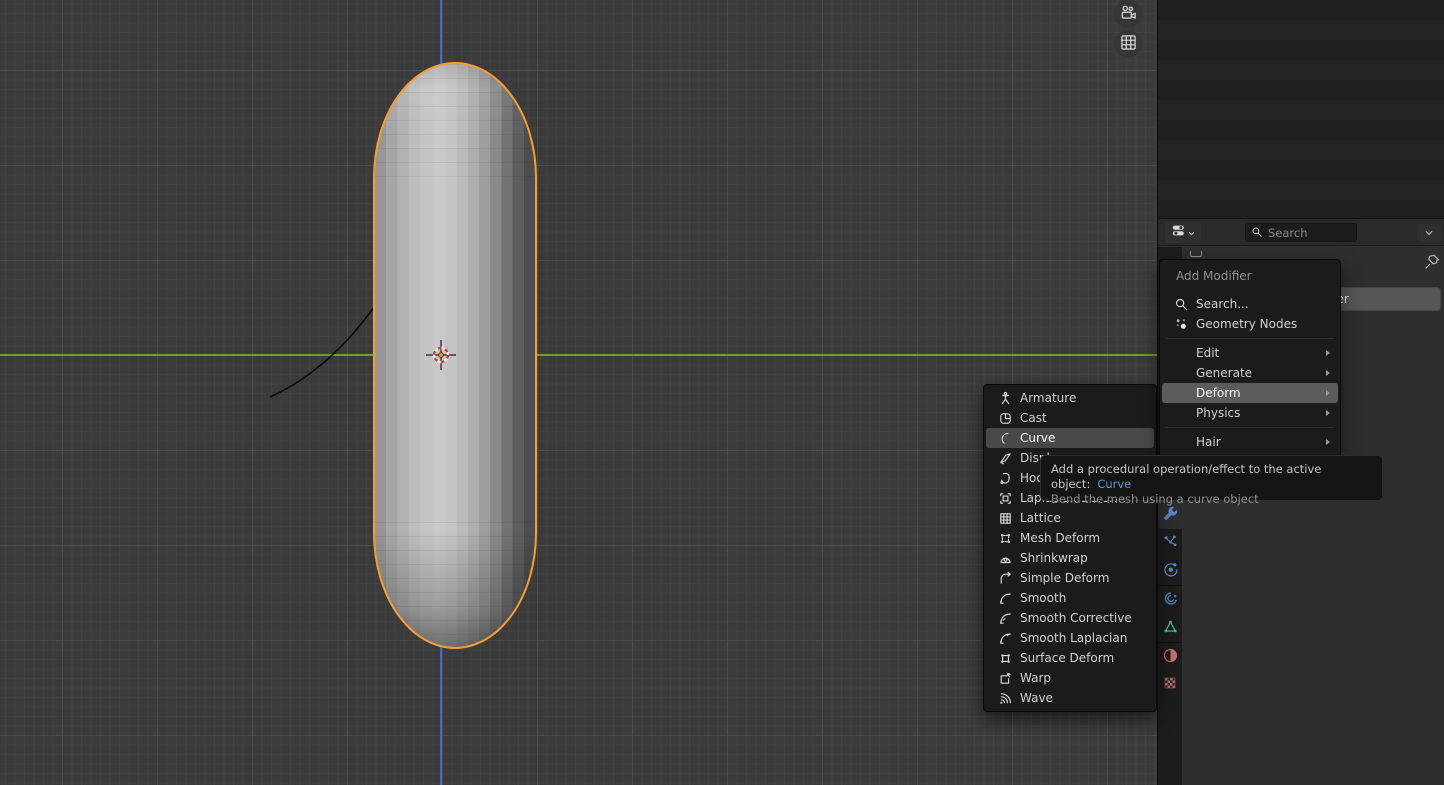  What do you see at coordinates (1070, 598) in the screenshot?
I see `submenu-item: Smooth` at bounding box center [1070, 598].